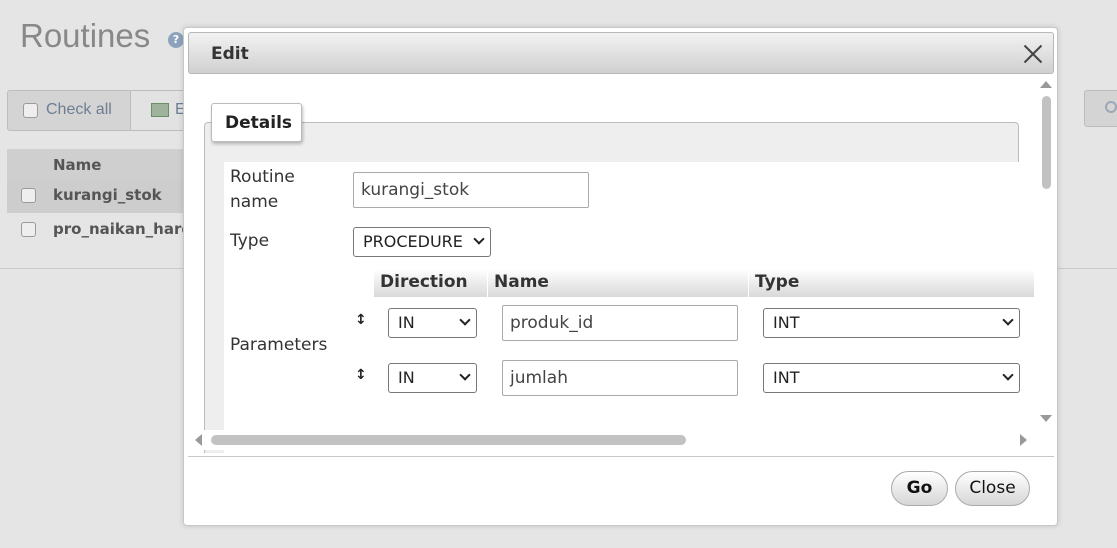 Image resolution: width=1117 pixels, height=548 pixels. What do you see at coordinates (1046, 418) in the screenshot?
I see `scroll-down-icon` at bounding box center [1046, 418].